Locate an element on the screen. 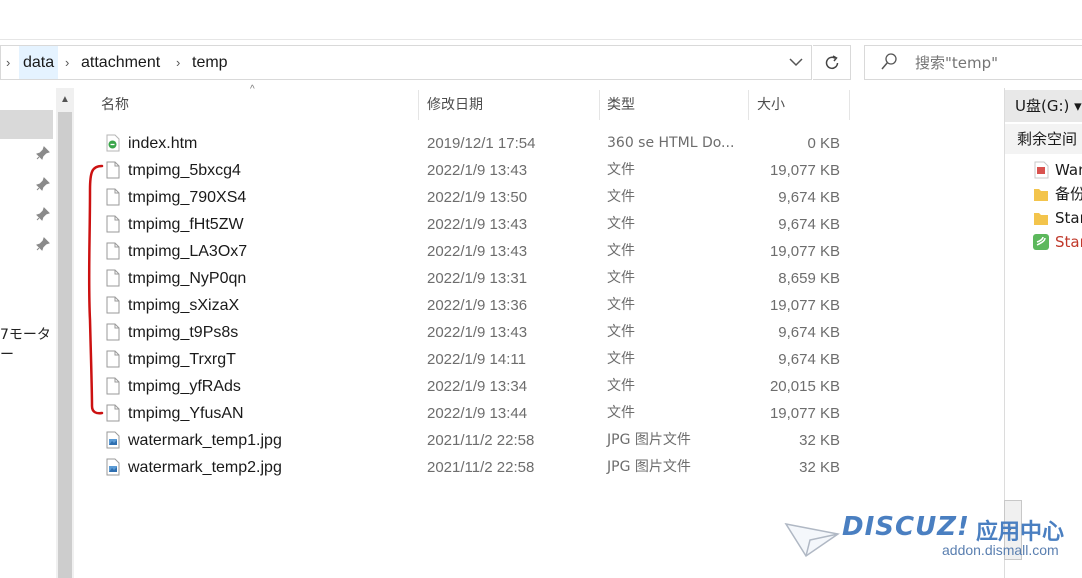  file-row: tmpimg_t9Ps8s 2022/1/9 13:43 文件 9,674 KB is located at coordinates (472, 332).